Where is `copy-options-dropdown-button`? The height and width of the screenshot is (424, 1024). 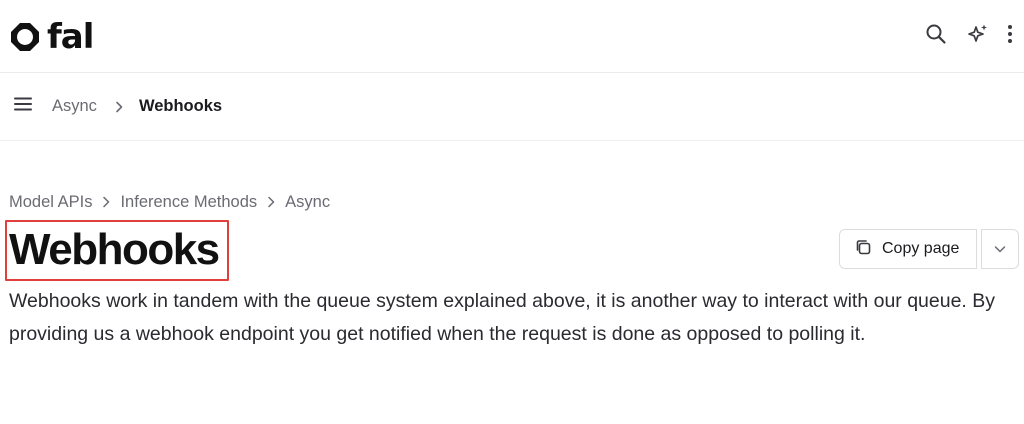
copy-options-dropdown-button is located at coordinates (1000, 249).